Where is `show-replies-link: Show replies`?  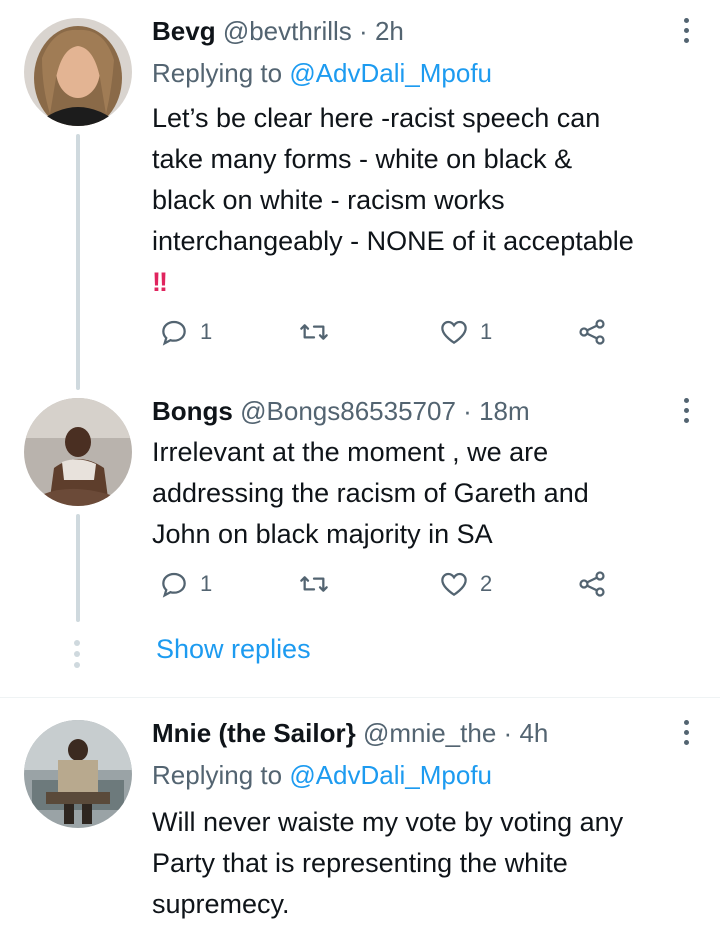
show-replies-link: Show replies is located at coordinates (233, 649).